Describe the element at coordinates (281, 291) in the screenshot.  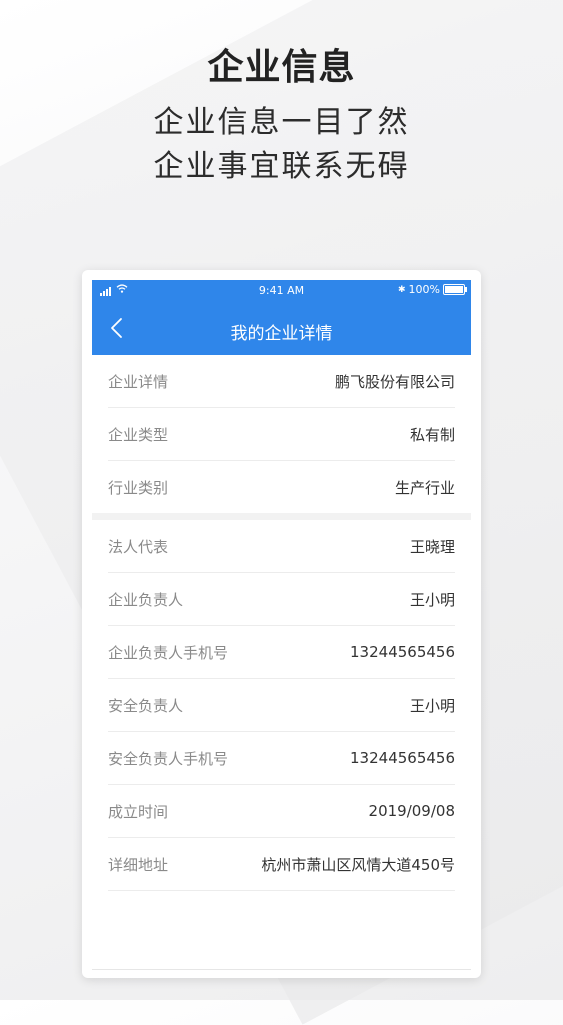
I see `status-bar: 9:41 AM ✱ 100%` at that location.